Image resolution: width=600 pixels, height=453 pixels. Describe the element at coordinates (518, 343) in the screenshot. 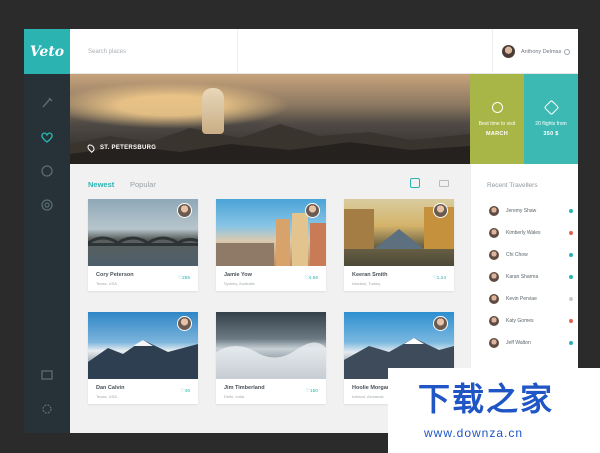

I see `traveller-name: Jeff Walton` at that location.